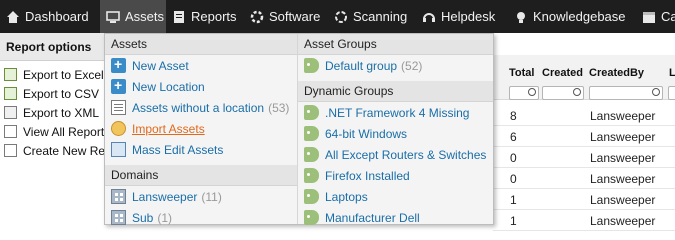 The image size is (675, 240). Describe the element at coordinates (145, 16) in the screenshot. I see `nav-label: Assets` at that location.